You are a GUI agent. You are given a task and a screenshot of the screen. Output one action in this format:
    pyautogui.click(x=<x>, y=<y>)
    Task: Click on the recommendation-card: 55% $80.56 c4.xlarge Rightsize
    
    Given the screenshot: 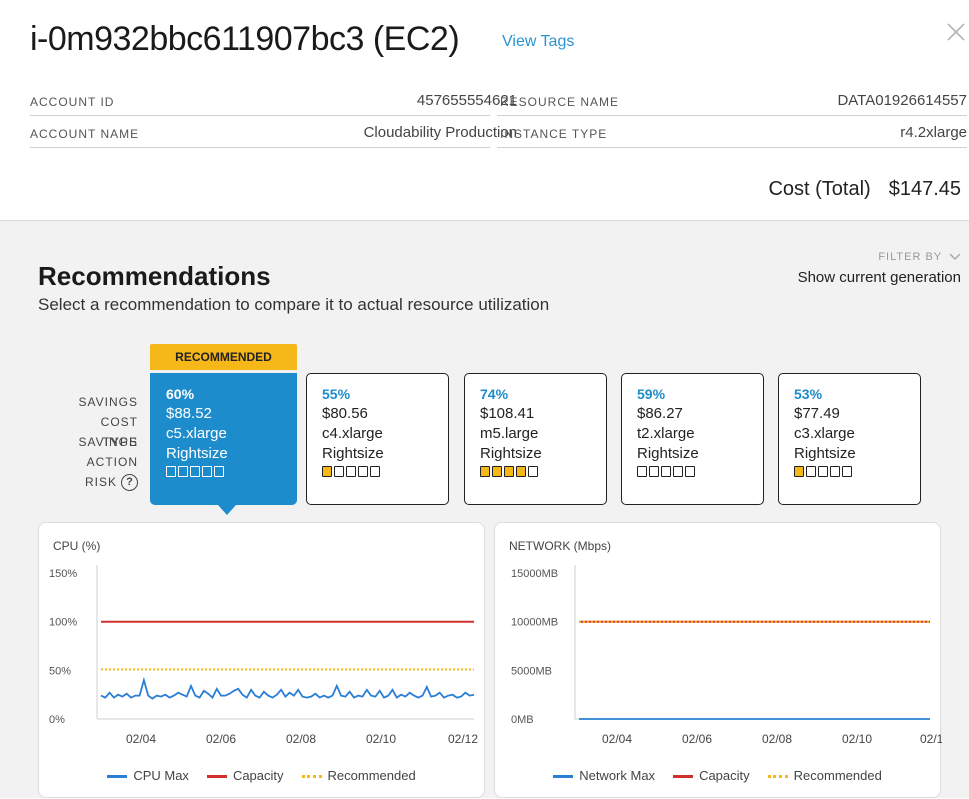 What is the action you would take?
    pyautogui.click(x=377, y=439)
    